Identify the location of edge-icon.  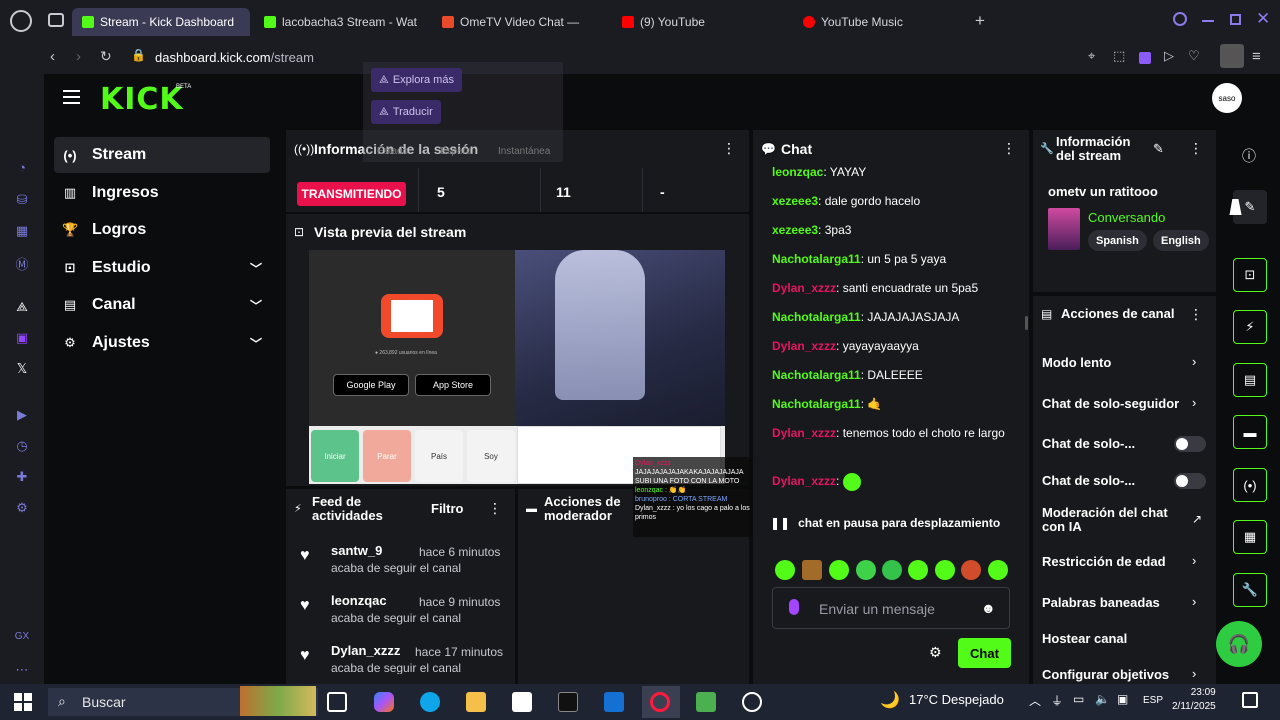
(430, 702).